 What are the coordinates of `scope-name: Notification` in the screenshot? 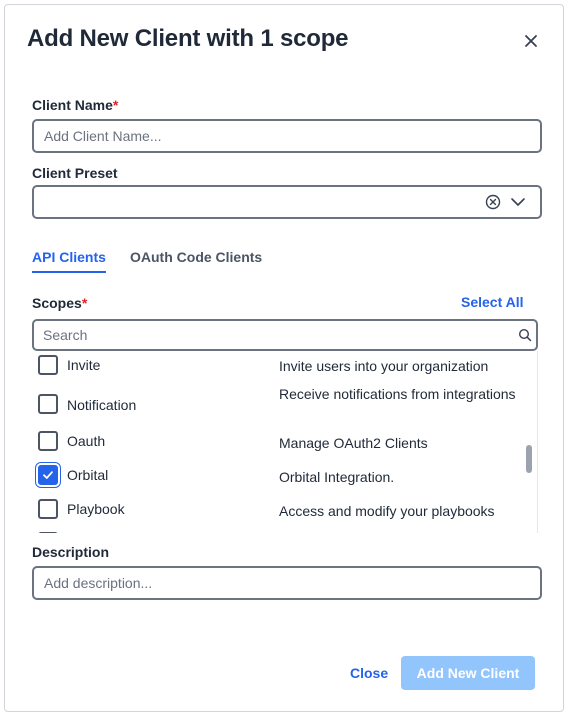 It's located at (102, 405).